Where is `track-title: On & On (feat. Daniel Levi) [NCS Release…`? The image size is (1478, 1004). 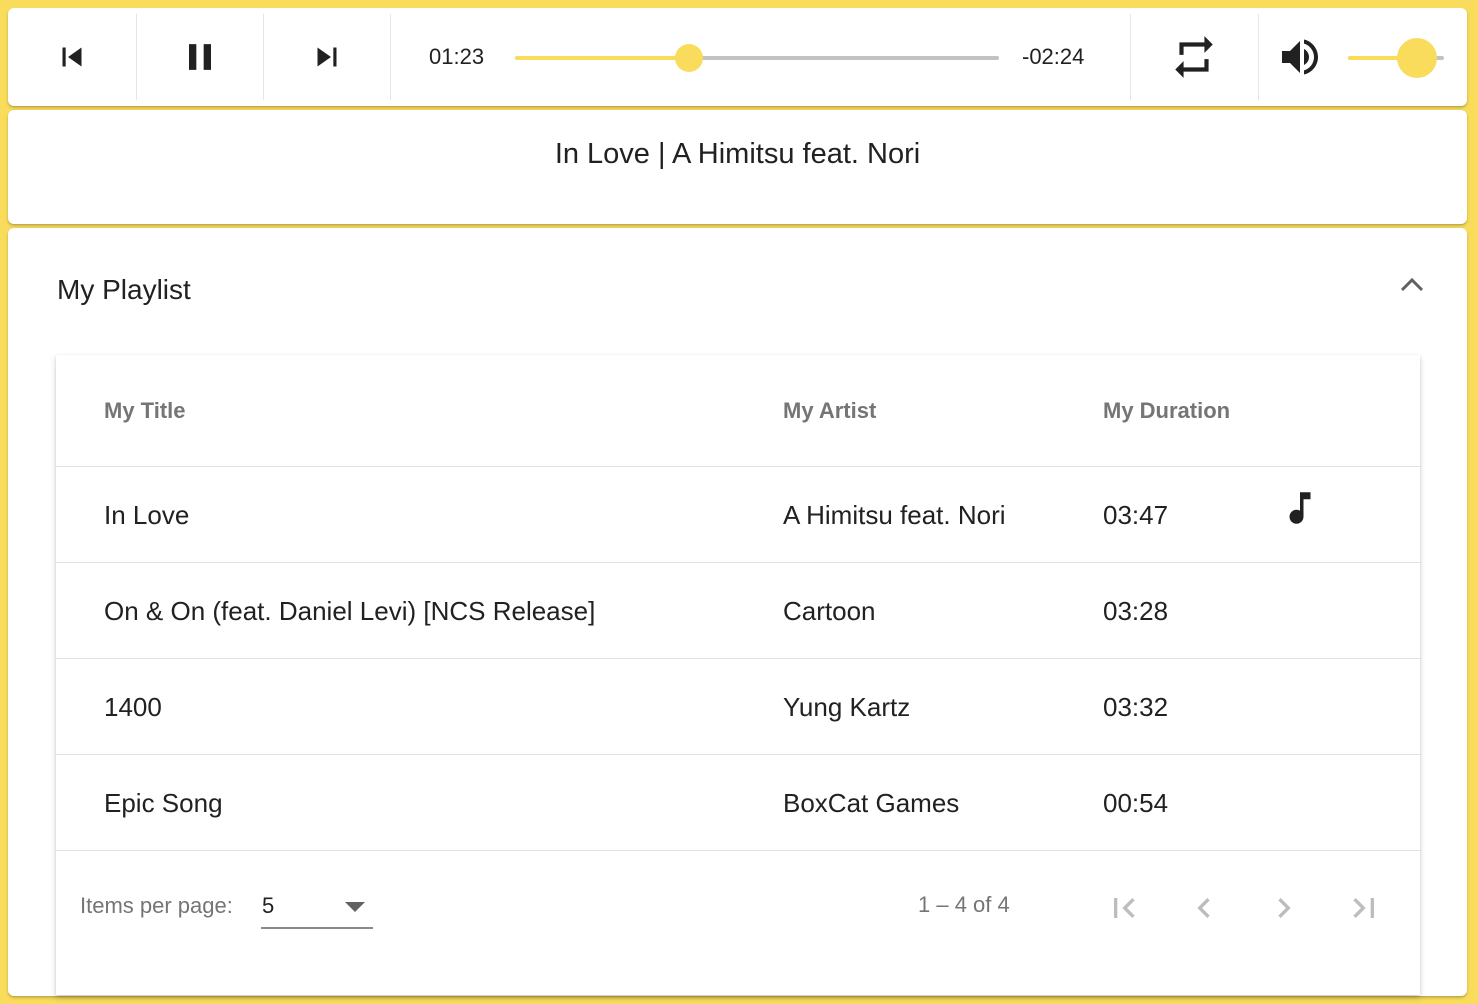 track-title: On & On (feat. Daniel Levi) [NCS Release… is located at coordinates (350, 611).